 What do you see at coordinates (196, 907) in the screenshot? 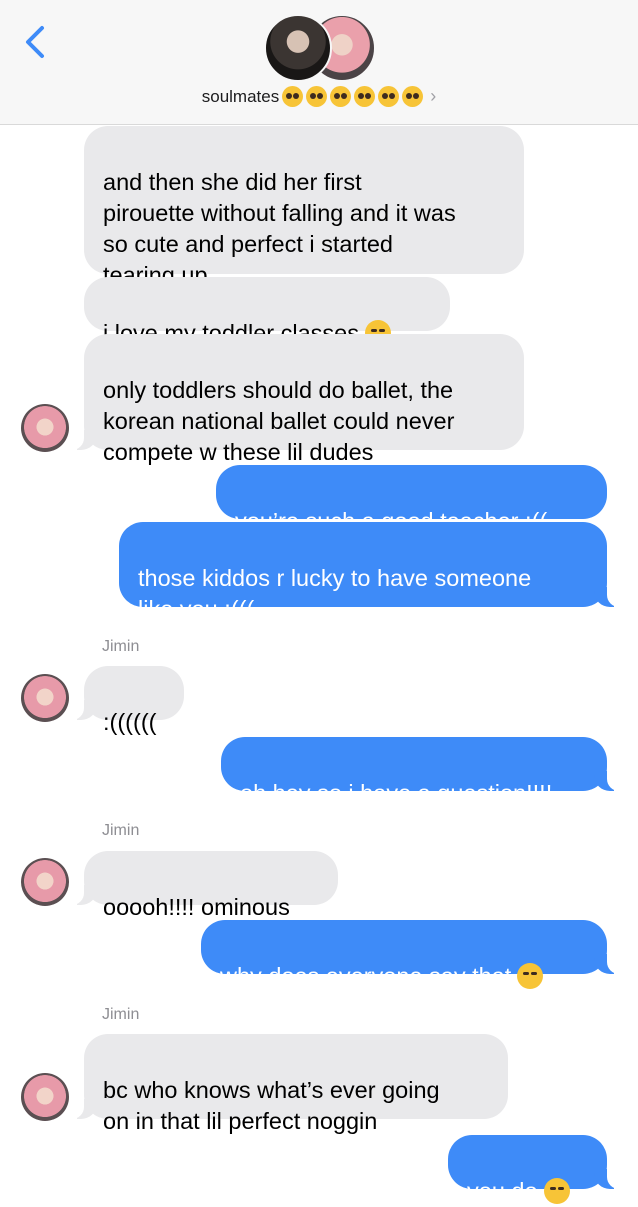
I see `message-text: ooooh!!!! ominous` at bounding box center [196, 907].